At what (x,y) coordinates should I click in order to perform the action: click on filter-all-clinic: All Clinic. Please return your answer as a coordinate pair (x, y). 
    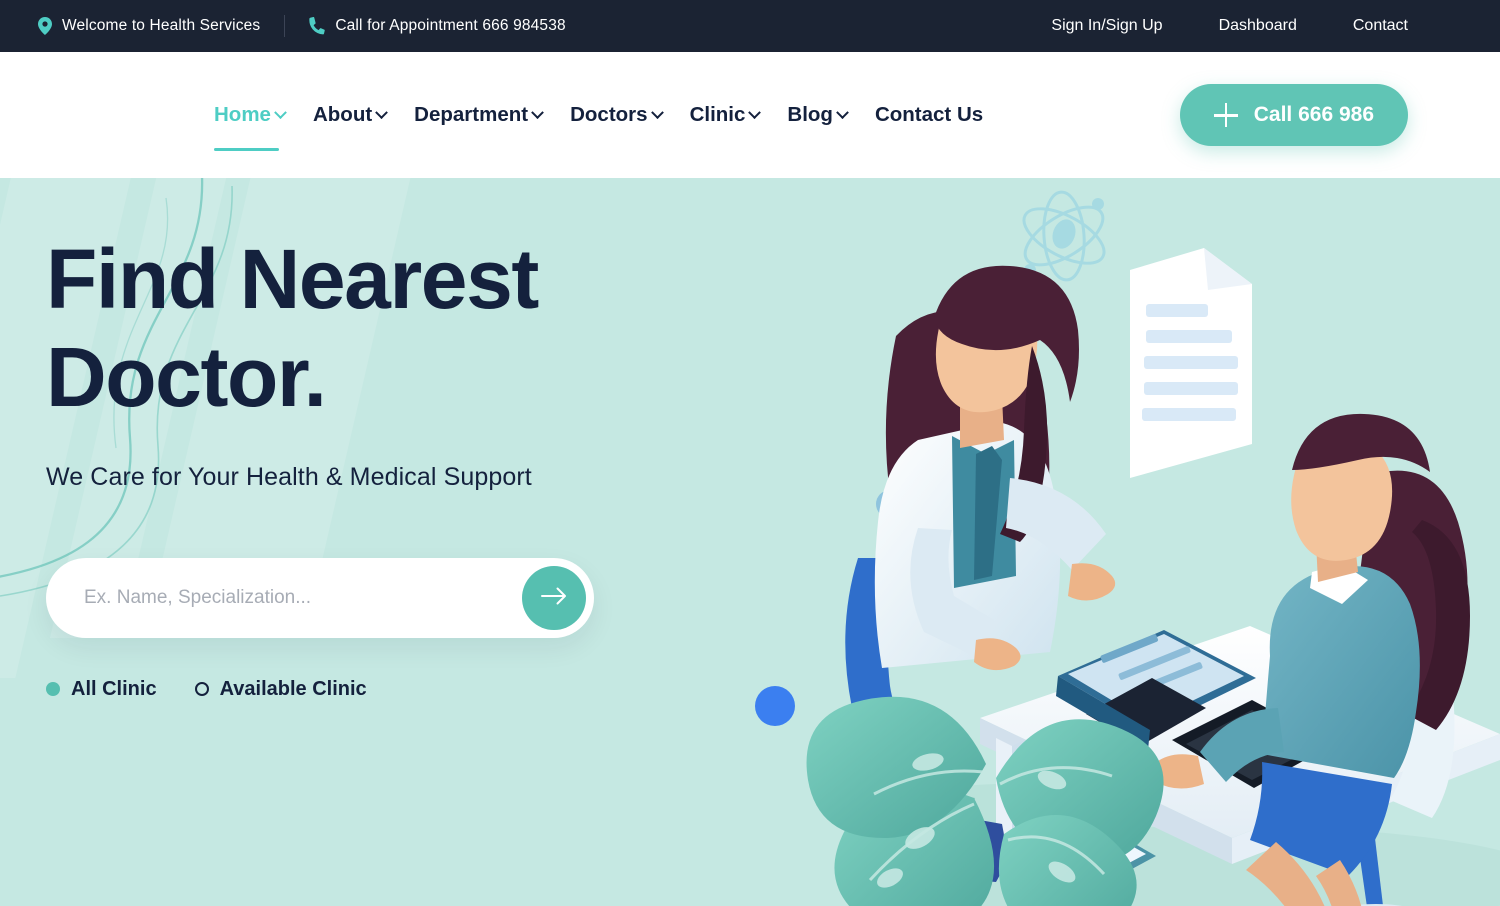
    Looking at the image, I should click on (101, 689).